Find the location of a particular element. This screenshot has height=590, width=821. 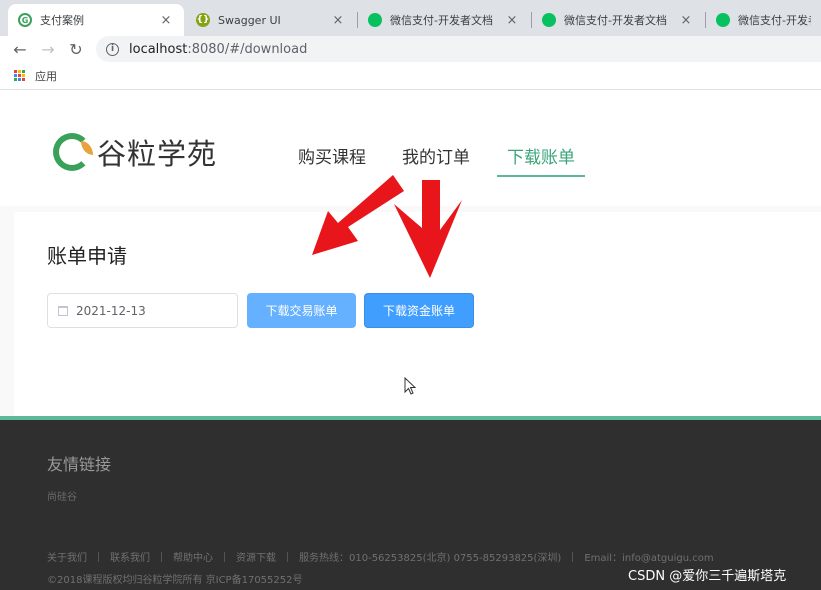

page-title: 账单申请 is located at coordinates (87, 256).